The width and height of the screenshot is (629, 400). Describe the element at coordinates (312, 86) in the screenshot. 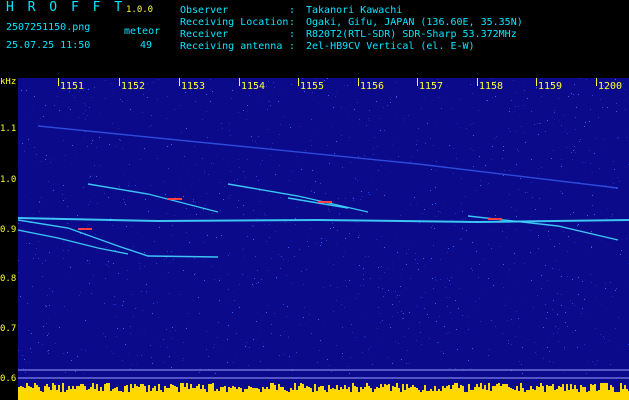

I see `x-tick: 1155` at that location.